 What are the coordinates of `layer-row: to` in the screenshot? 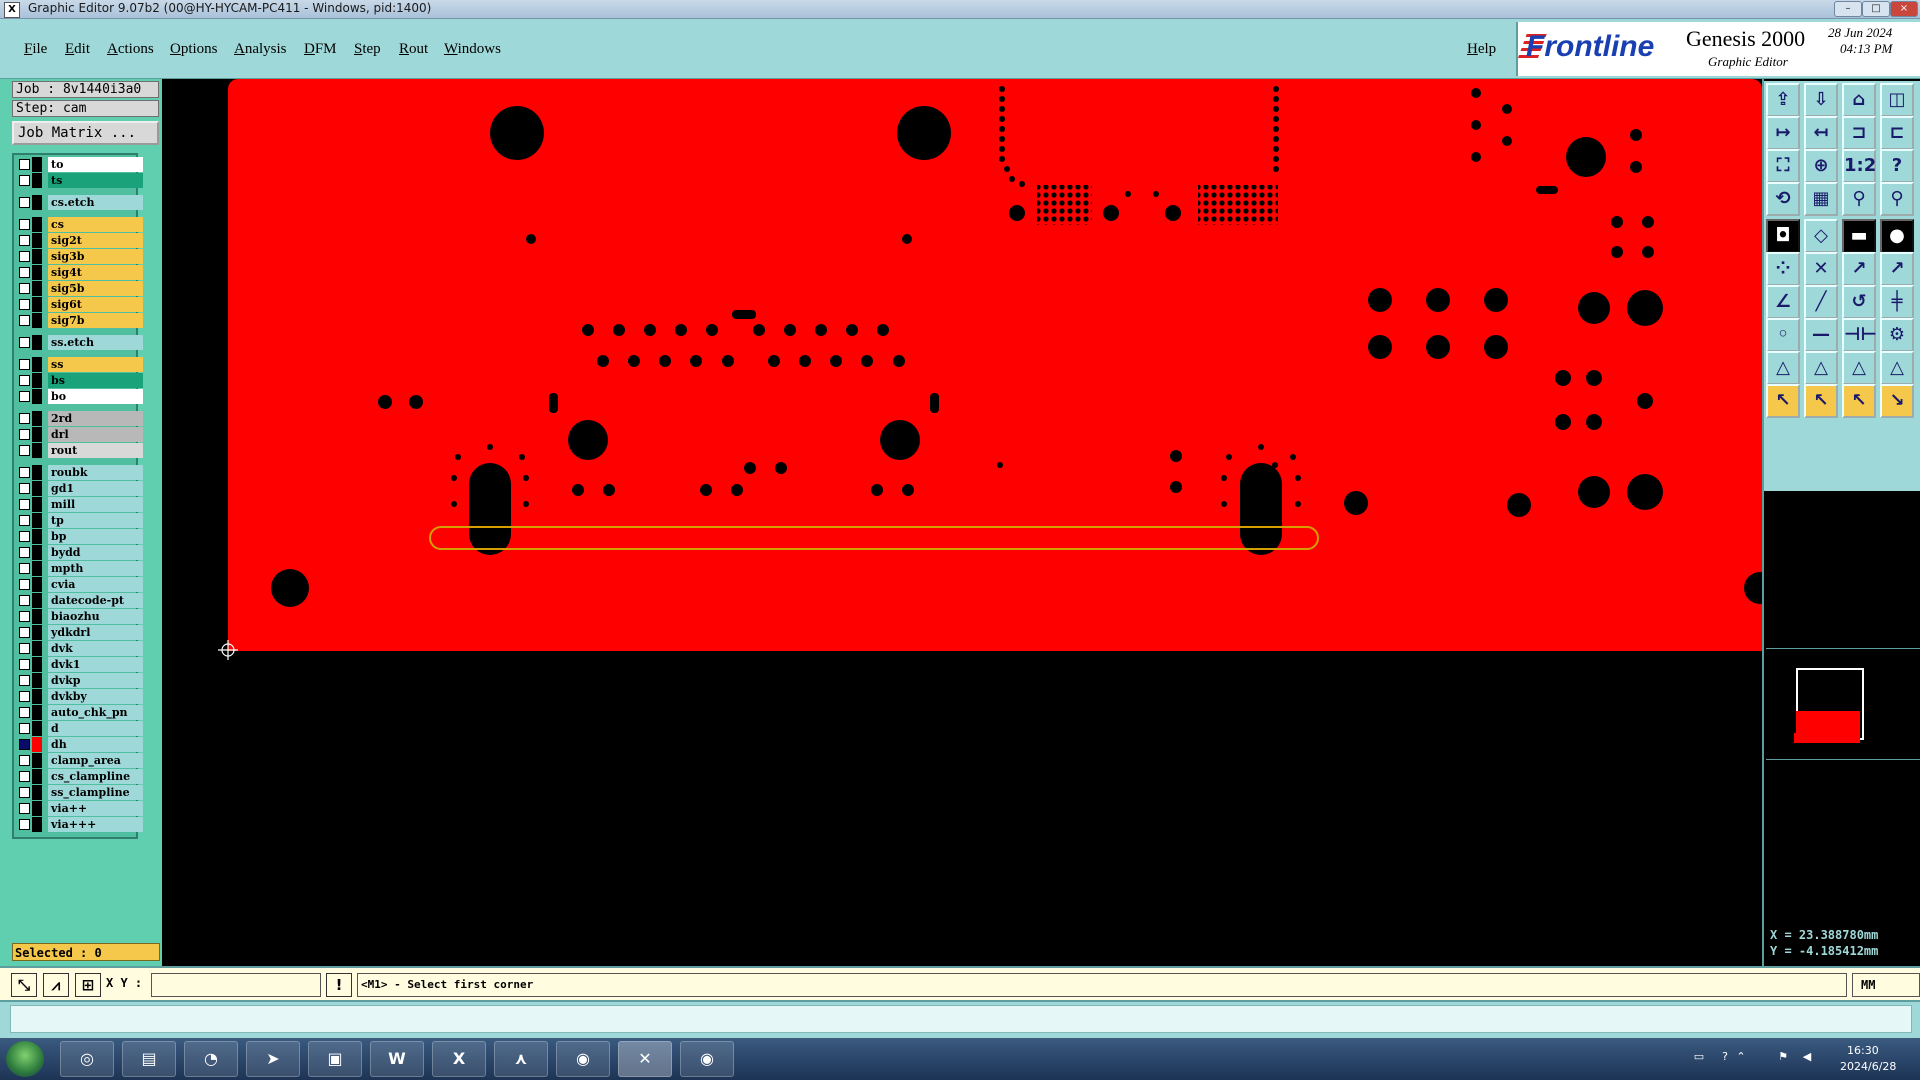 It's located at (78, 165).